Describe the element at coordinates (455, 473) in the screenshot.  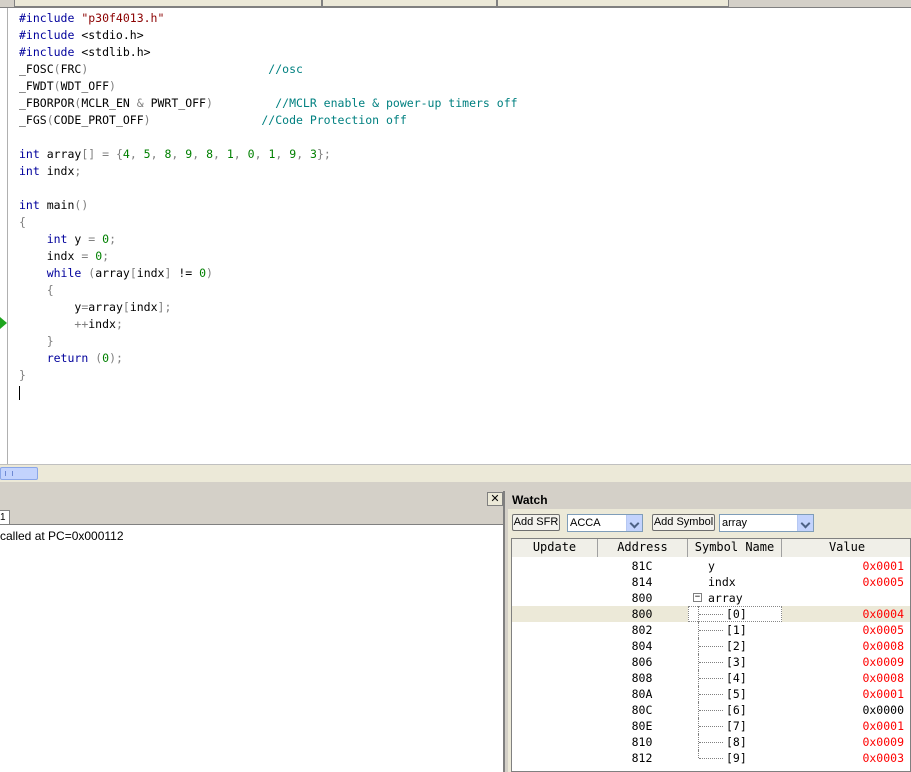
I see `editor-horizontal-scrollbar` at that location.